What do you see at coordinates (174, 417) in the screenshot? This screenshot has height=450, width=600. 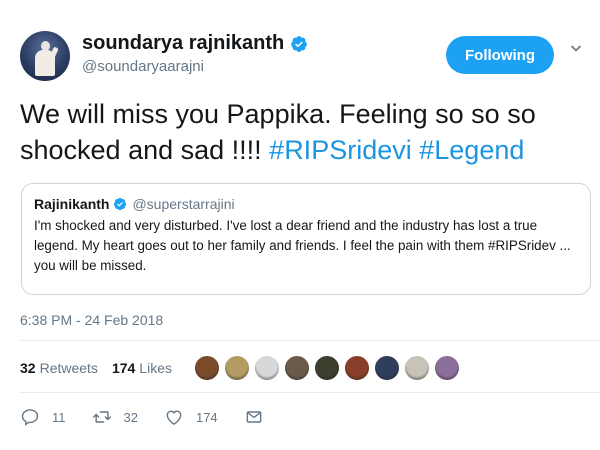 I see `heart-icon` at bounding box center [174, 417].